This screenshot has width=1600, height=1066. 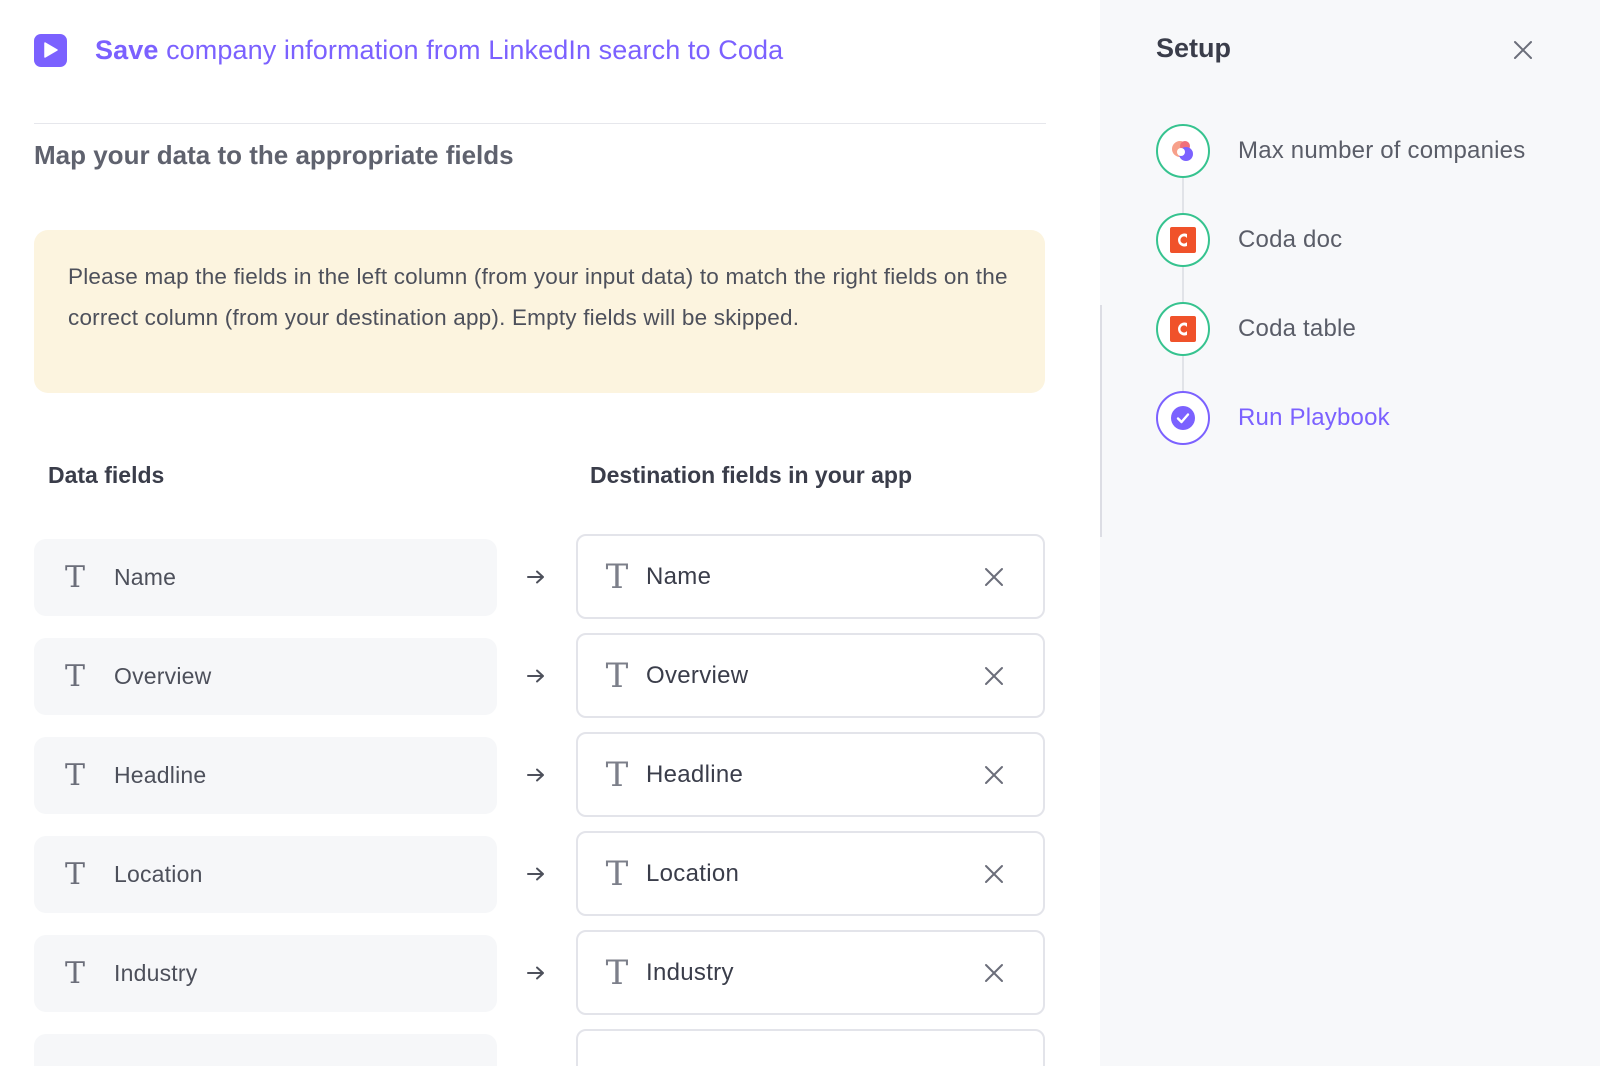 What do you see at coordinates (1340, 257) in the screenshot?
I see `setup-step-coda-doc: Coda doc` at bounding box center [1340, 257].